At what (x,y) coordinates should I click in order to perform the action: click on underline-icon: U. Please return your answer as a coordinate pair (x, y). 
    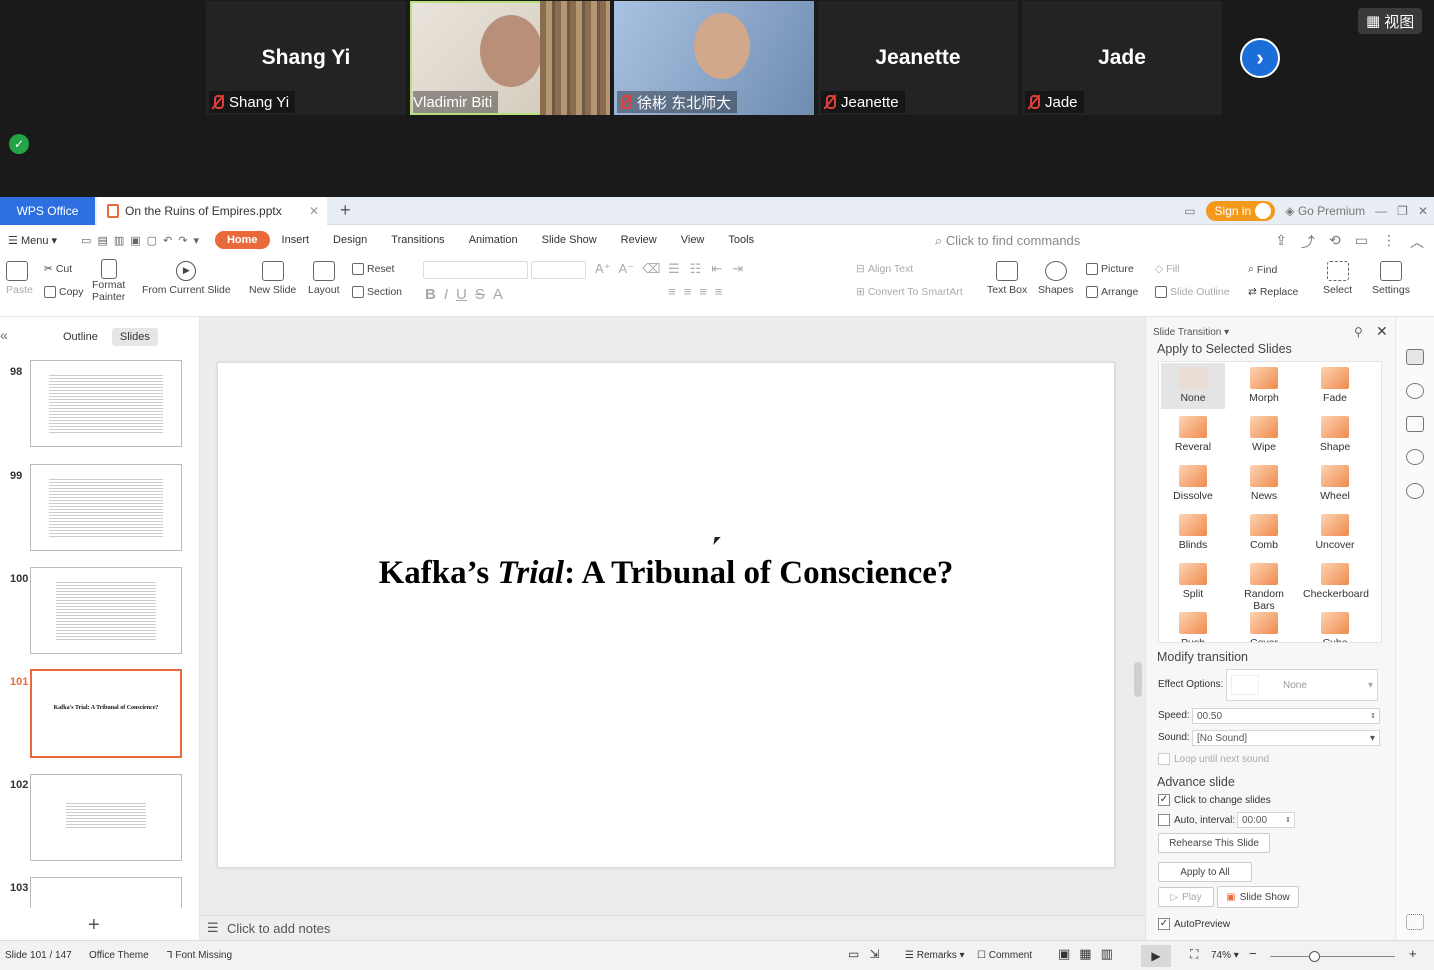
    Looking at the image, I should click on (461, 294).